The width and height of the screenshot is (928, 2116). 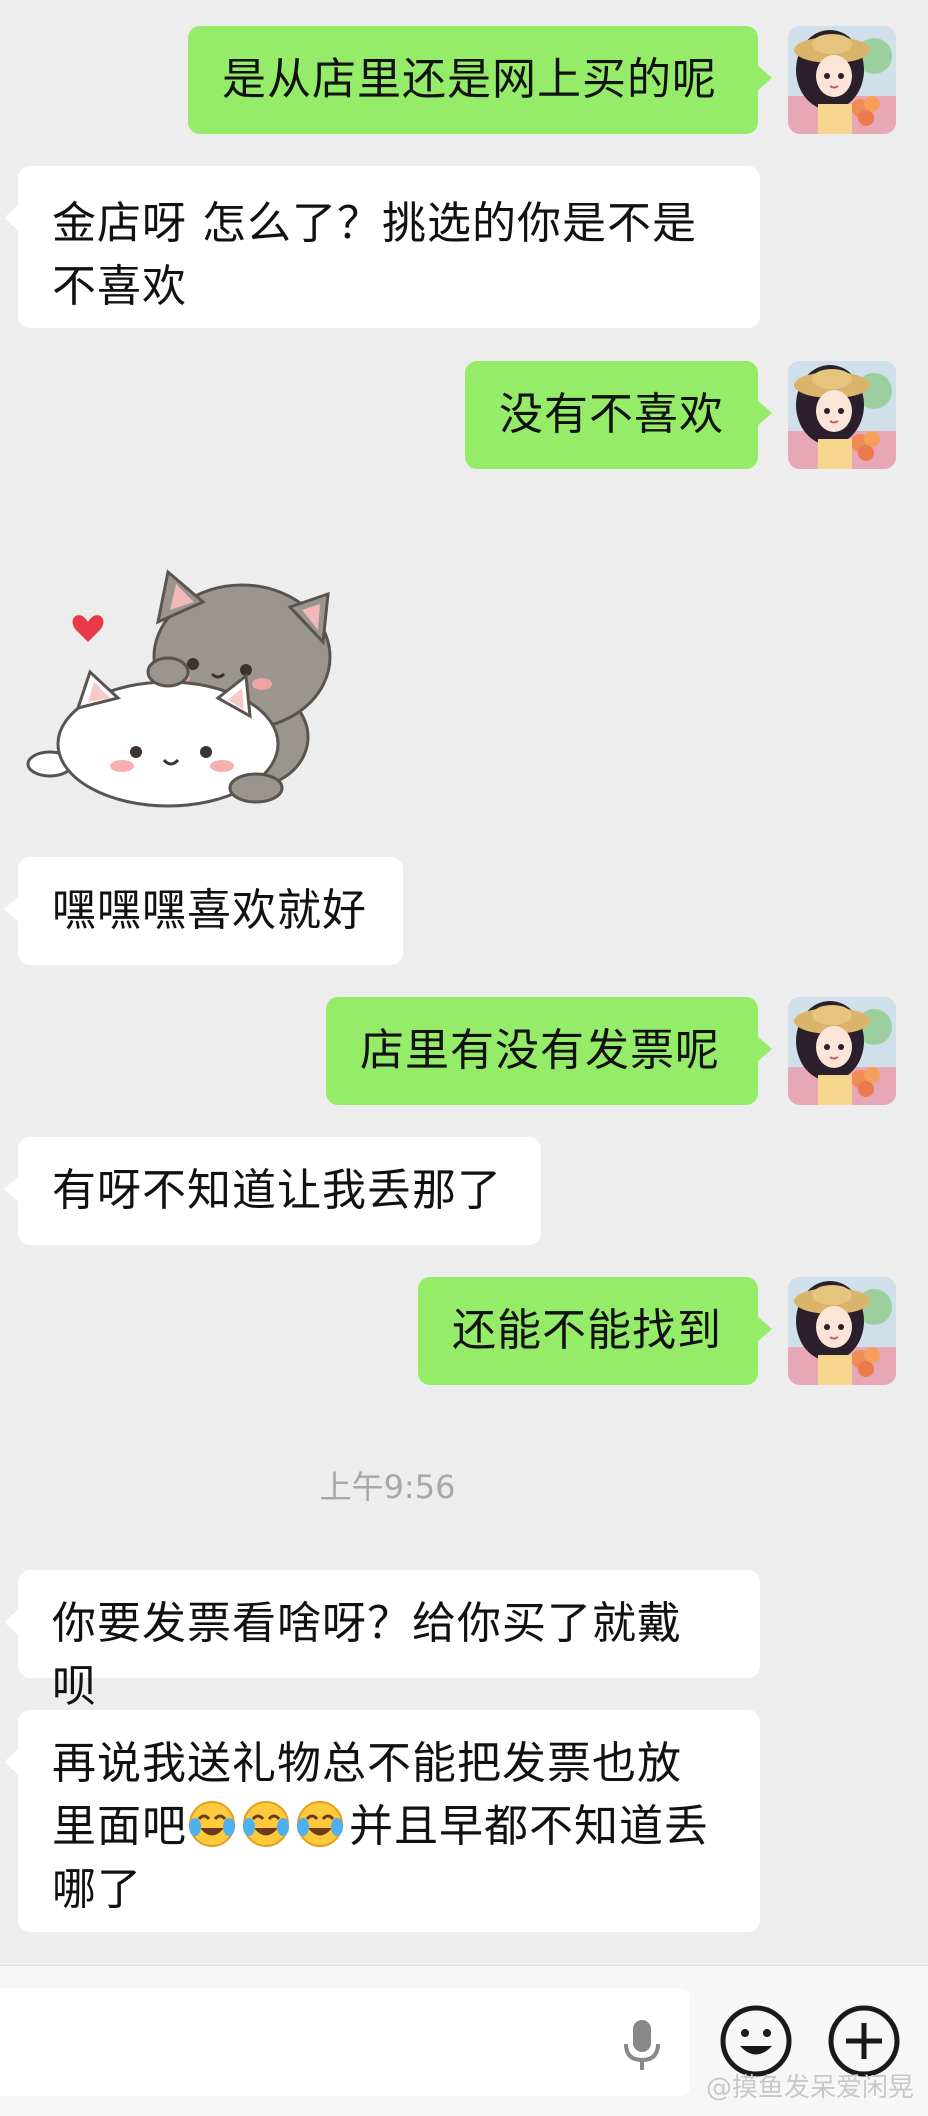 I want to click on message-bubble-received: 再说我送礼物总不能把发票也放里面吧 并且早都不知道丢哪了, so click(x=382, y=1821).